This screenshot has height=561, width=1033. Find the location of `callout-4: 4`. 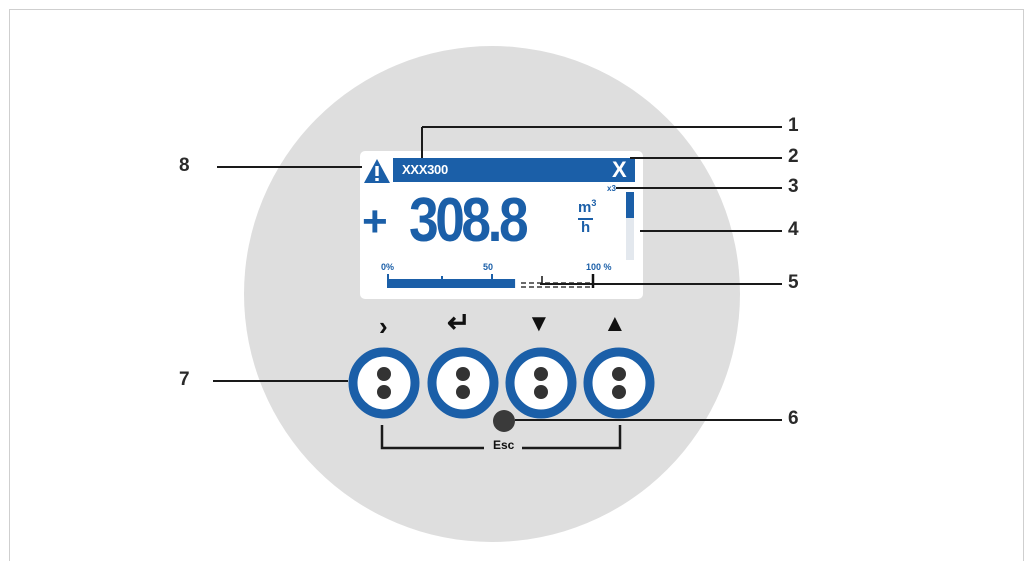

callout-4: 4 is located at coordinates (793, 229).